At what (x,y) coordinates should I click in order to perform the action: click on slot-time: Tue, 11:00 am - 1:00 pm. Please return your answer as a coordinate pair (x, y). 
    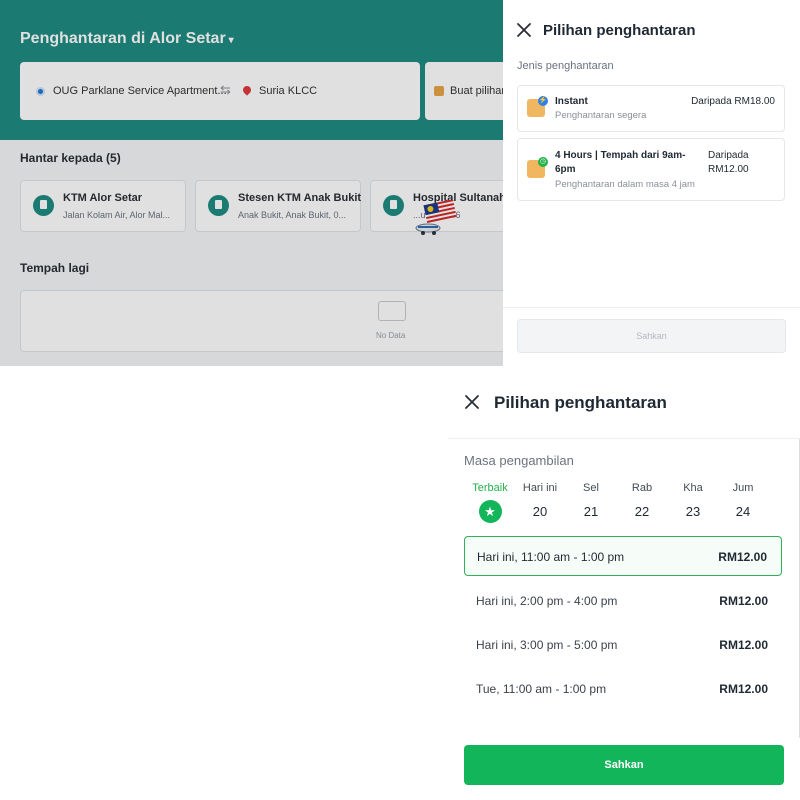
    Looking at the image, I should click on (541, 689).